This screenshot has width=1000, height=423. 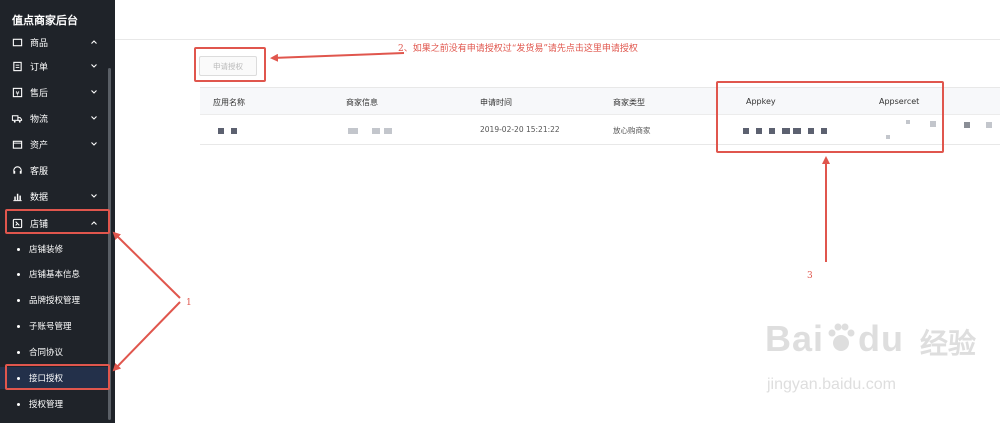 I want to click on watermark-cn-text: 经验, so click(x=948, y=343).